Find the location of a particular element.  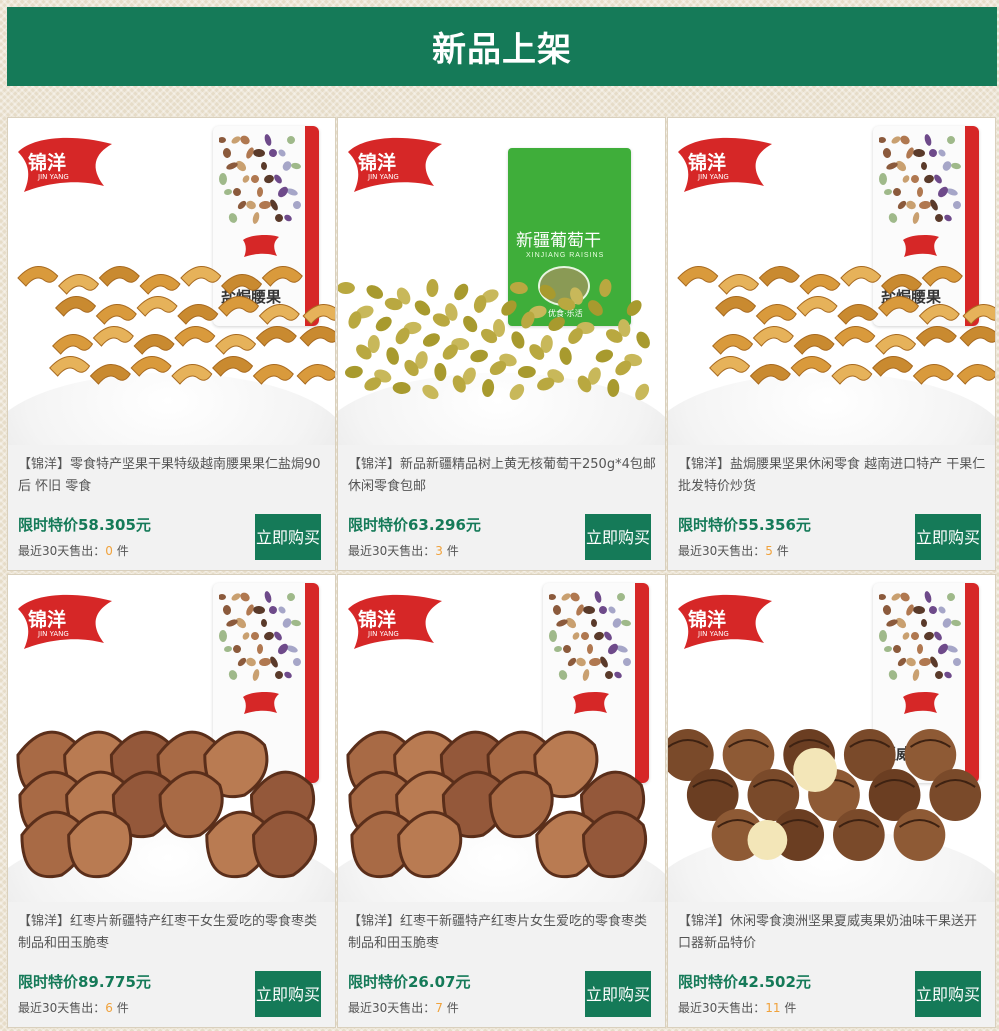

sales-count: 最近30天售出：3 件 is located at coordinates (403, 550).